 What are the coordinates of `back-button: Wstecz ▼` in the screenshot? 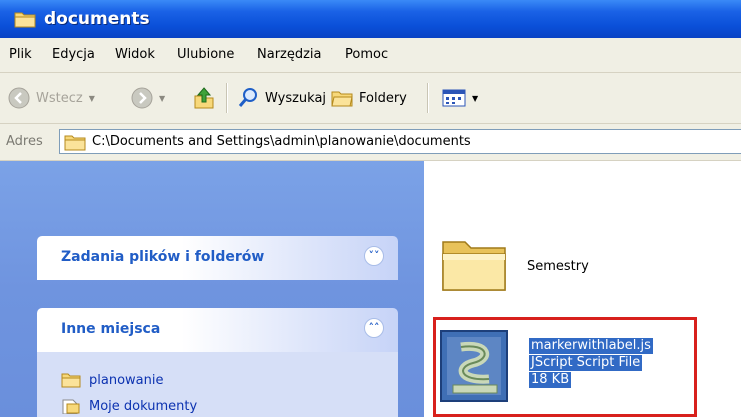 It's located at (51, 98).